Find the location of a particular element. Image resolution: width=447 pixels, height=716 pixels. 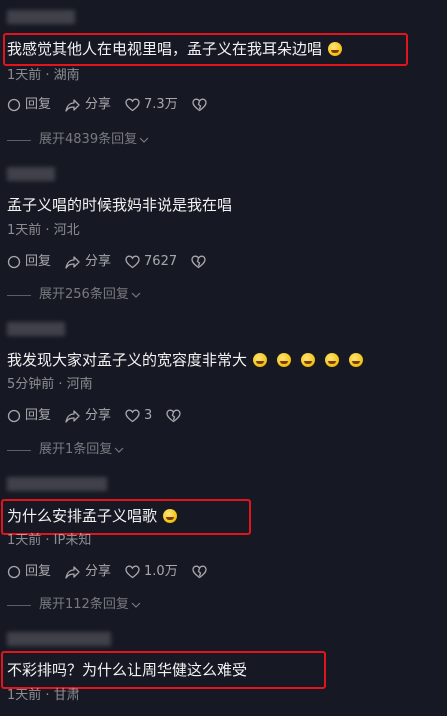

like-button: 1.0万 is located at coordinates (151, 572).